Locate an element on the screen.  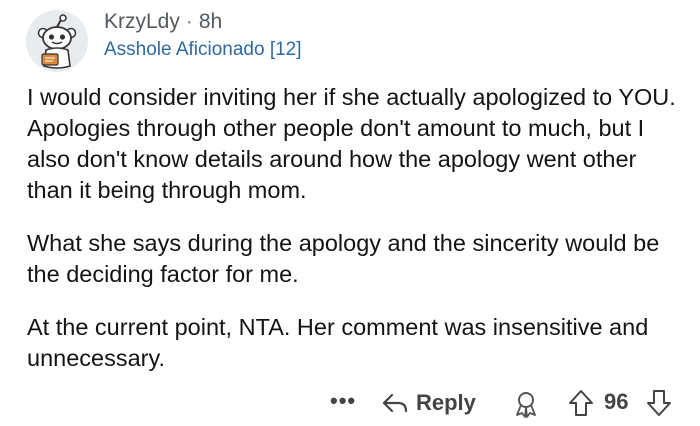
comment-meta: KrzyLdy · 8h is located at coordinates (163, 22).